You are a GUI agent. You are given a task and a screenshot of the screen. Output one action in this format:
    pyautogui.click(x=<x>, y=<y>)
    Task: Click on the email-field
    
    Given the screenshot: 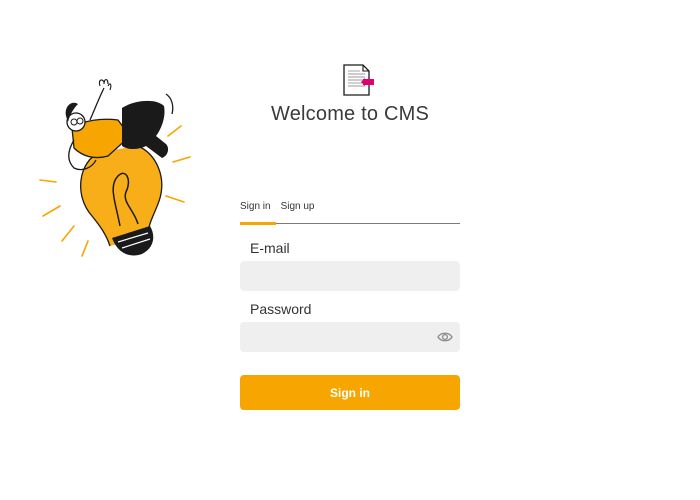 What is the action you would take?
    pyautogui.click(x=350, y=276)
    